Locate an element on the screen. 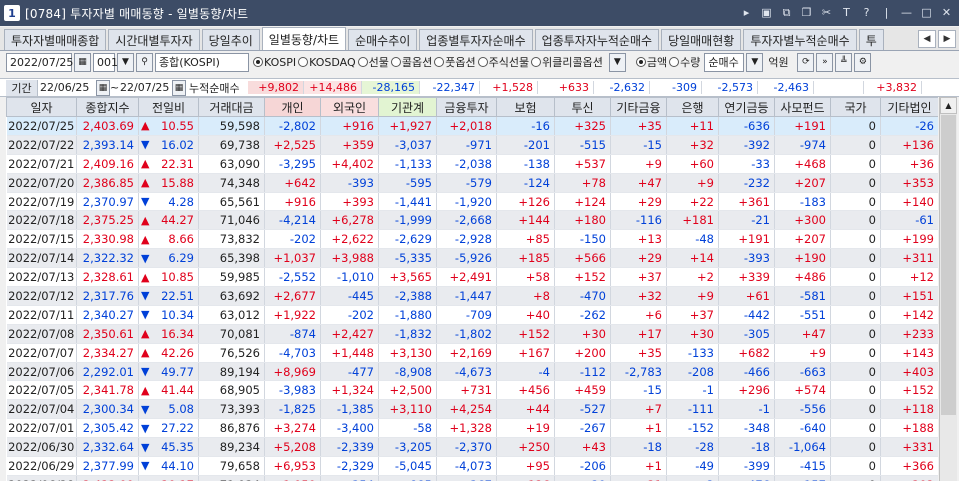 The height and width of the screenshot is (481, 959). column-header: 은행 is located at coordinates (692, 107).